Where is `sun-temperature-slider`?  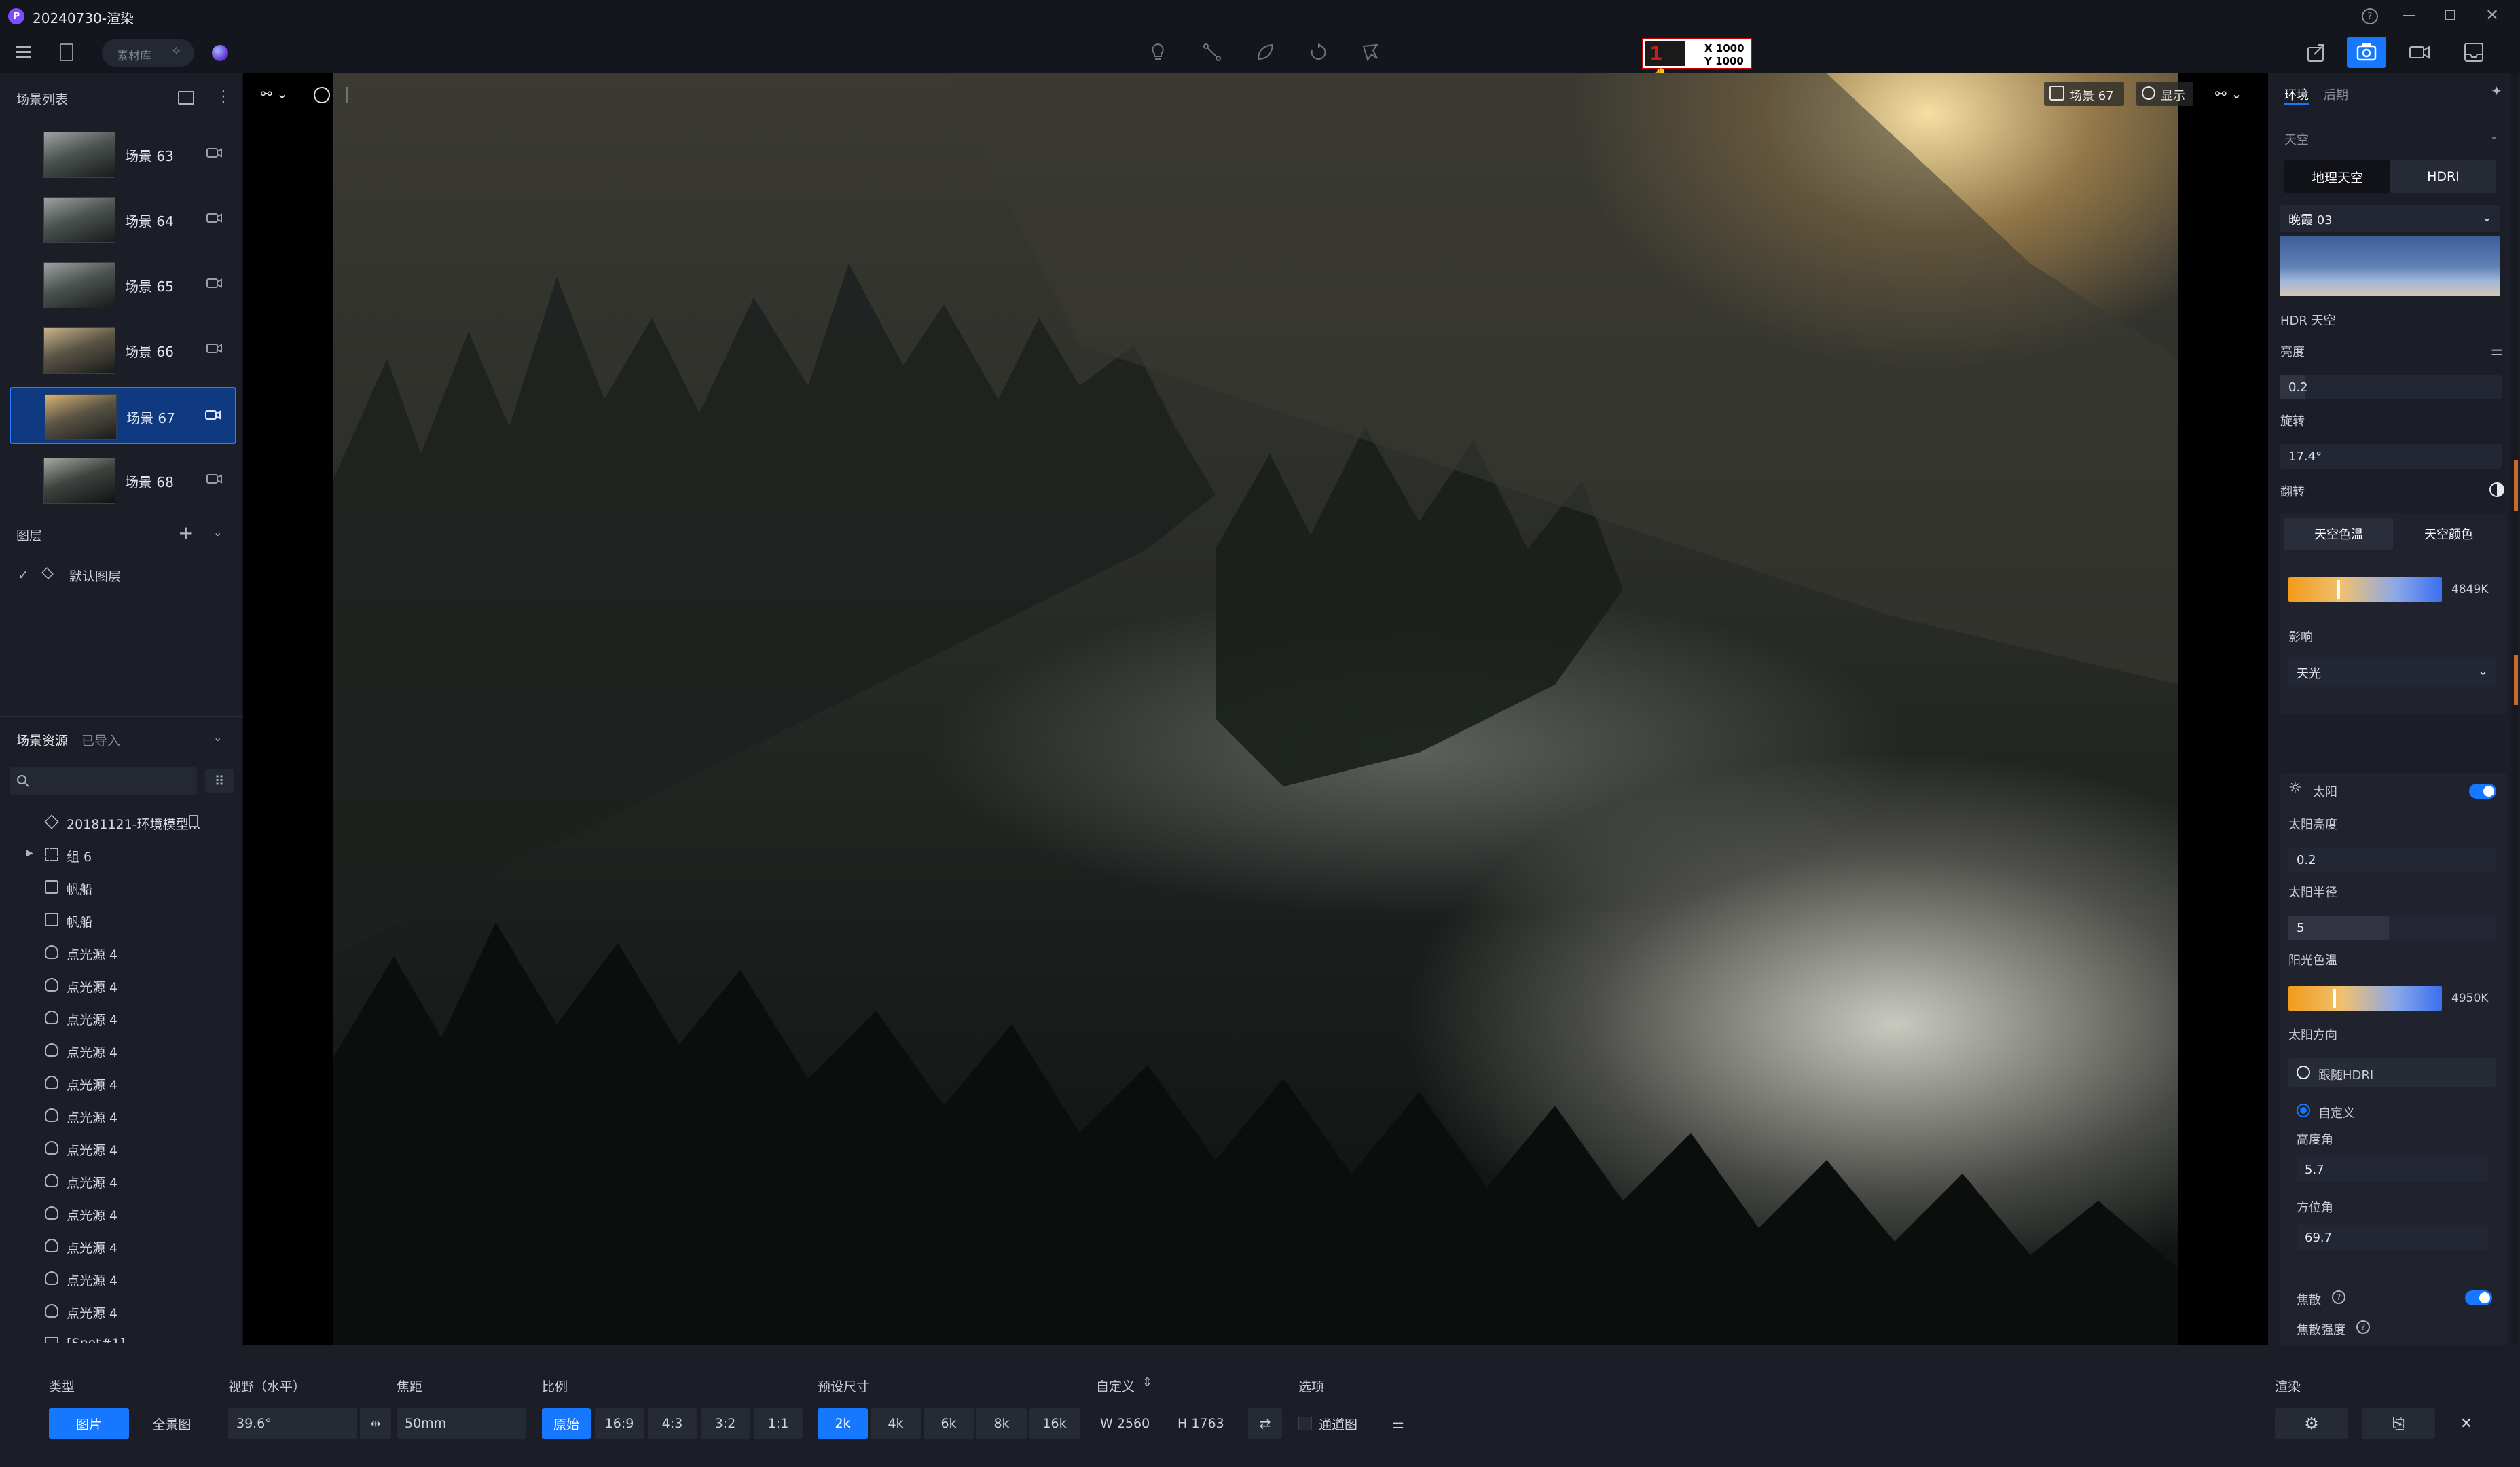 sun-temperature-slider is located at coordinates (2365, 998).